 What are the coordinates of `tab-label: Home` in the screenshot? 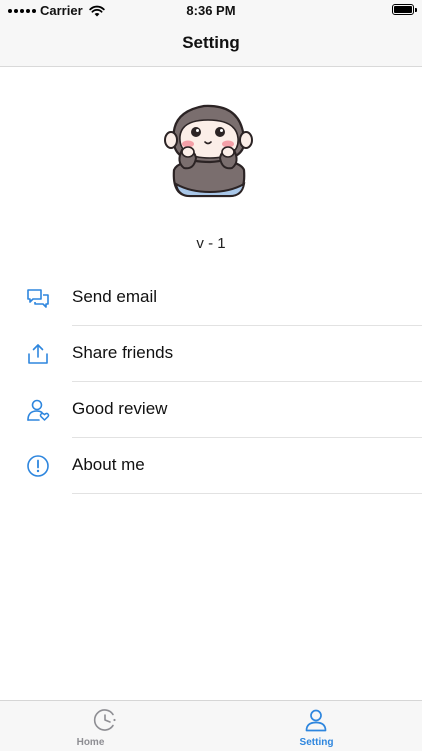 It's located at (90, 742).